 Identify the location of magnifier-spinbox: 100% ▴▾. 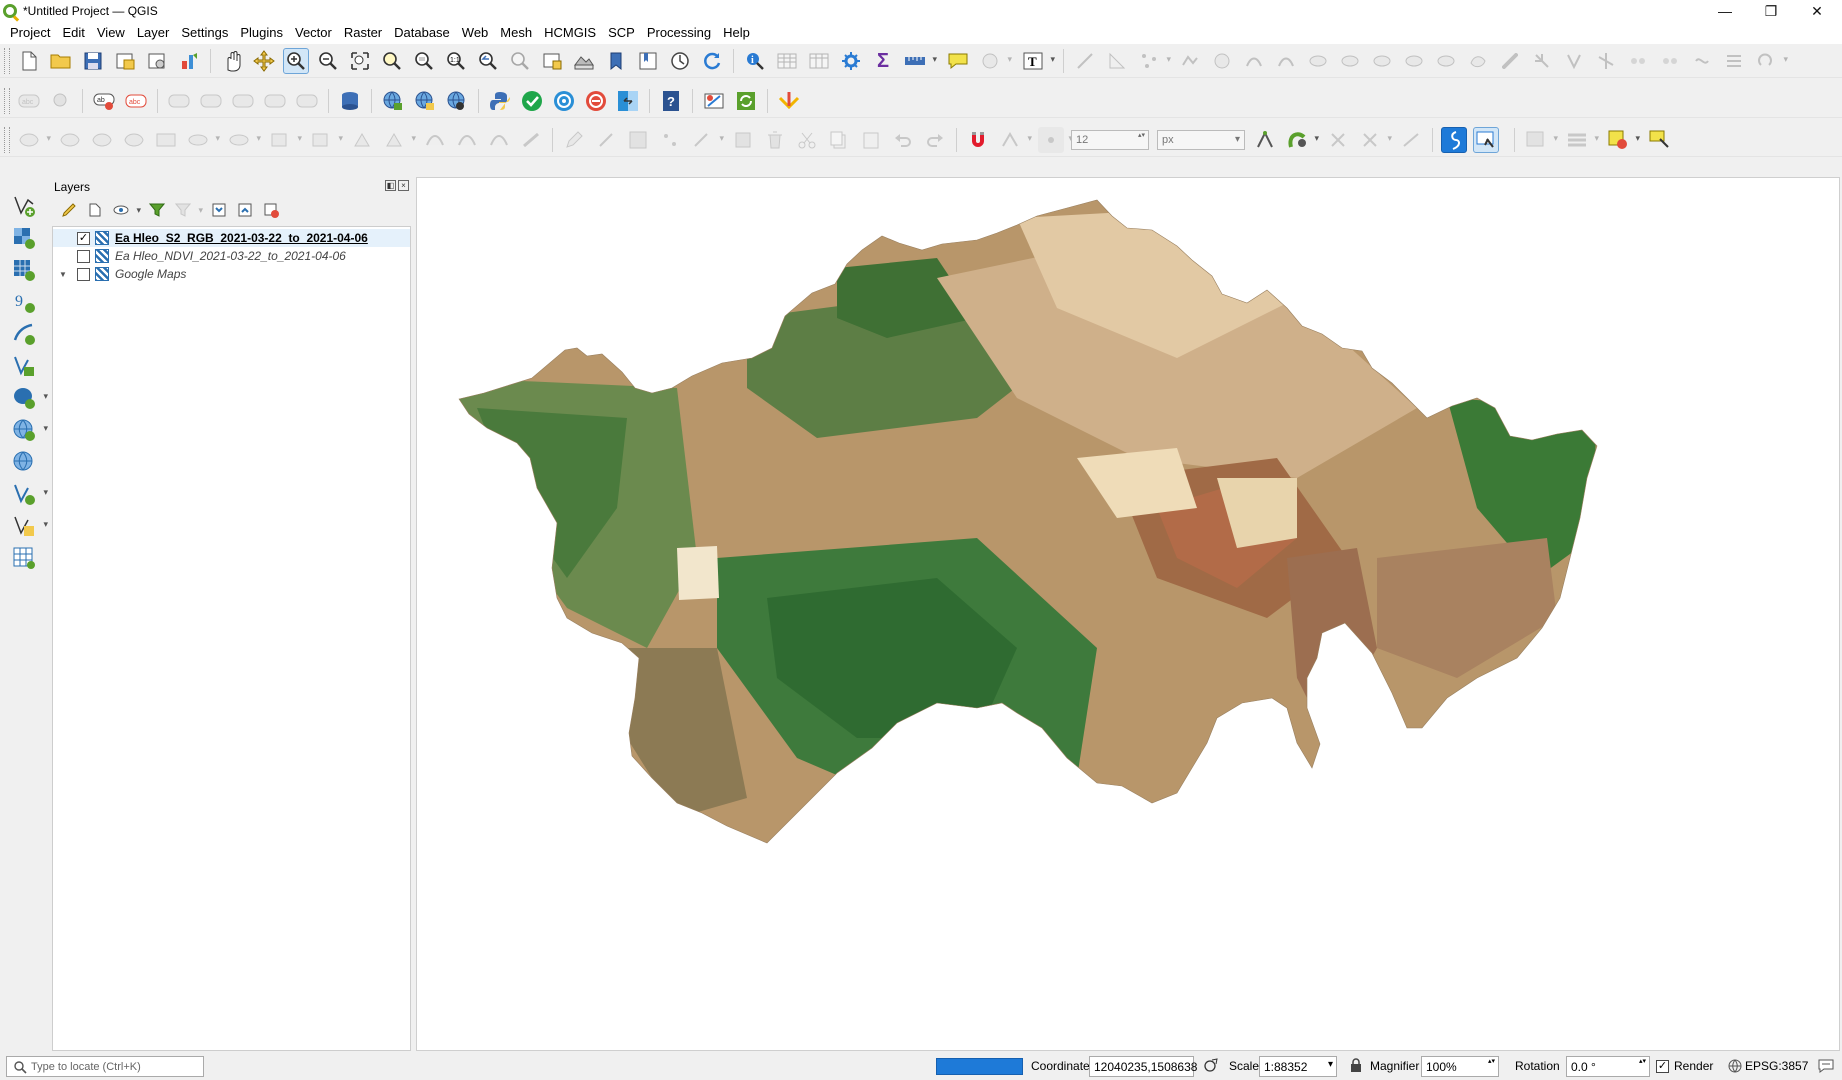
(1460, 1066).